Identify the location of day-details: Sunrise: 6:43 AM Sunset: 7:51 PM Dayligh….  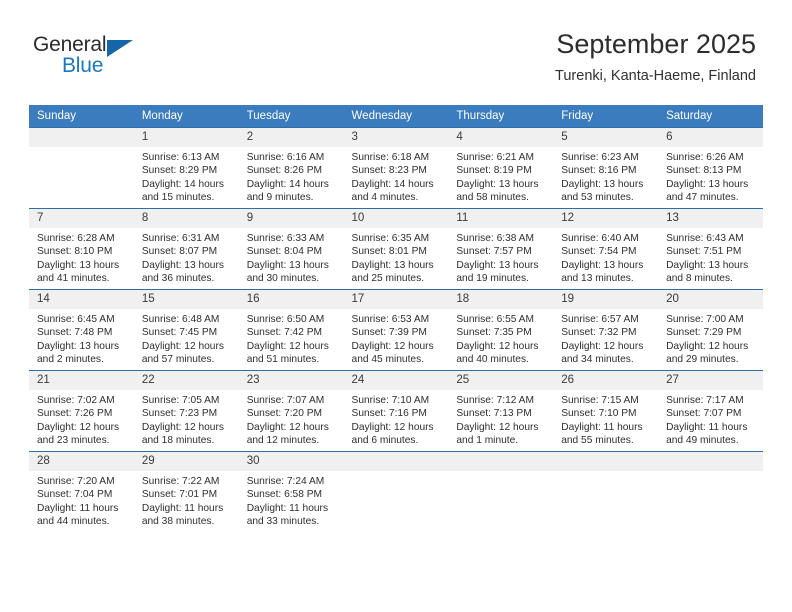
(710, 257).